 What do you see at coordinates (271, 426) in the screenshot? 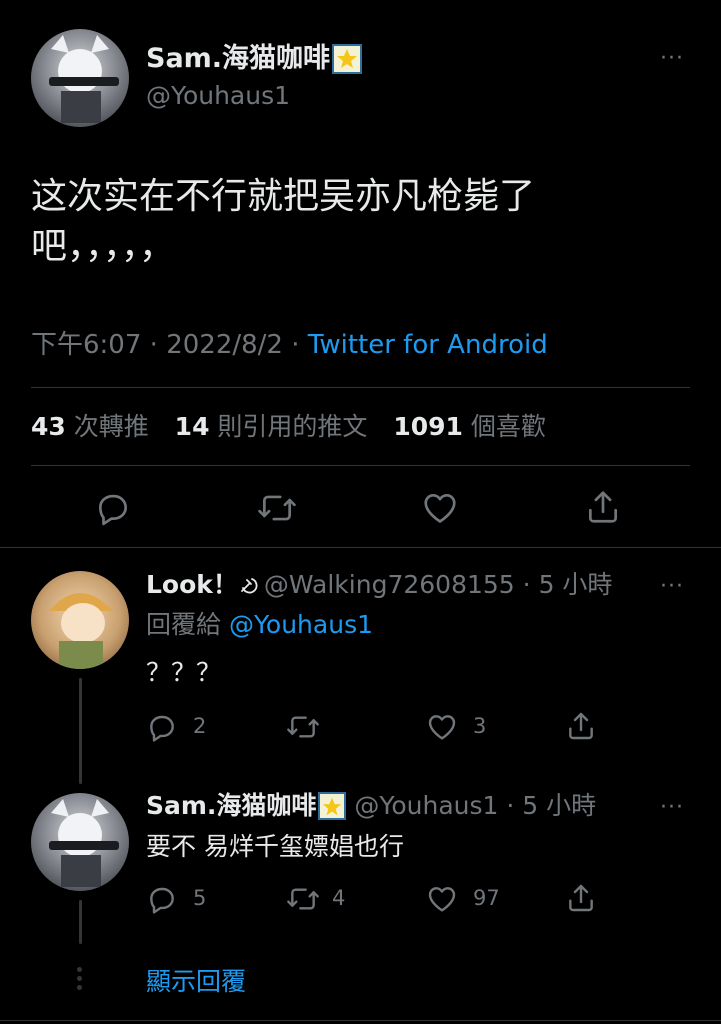
I see `quotes-stat: 14 則引用的推文` at bounding box center [271, 426].